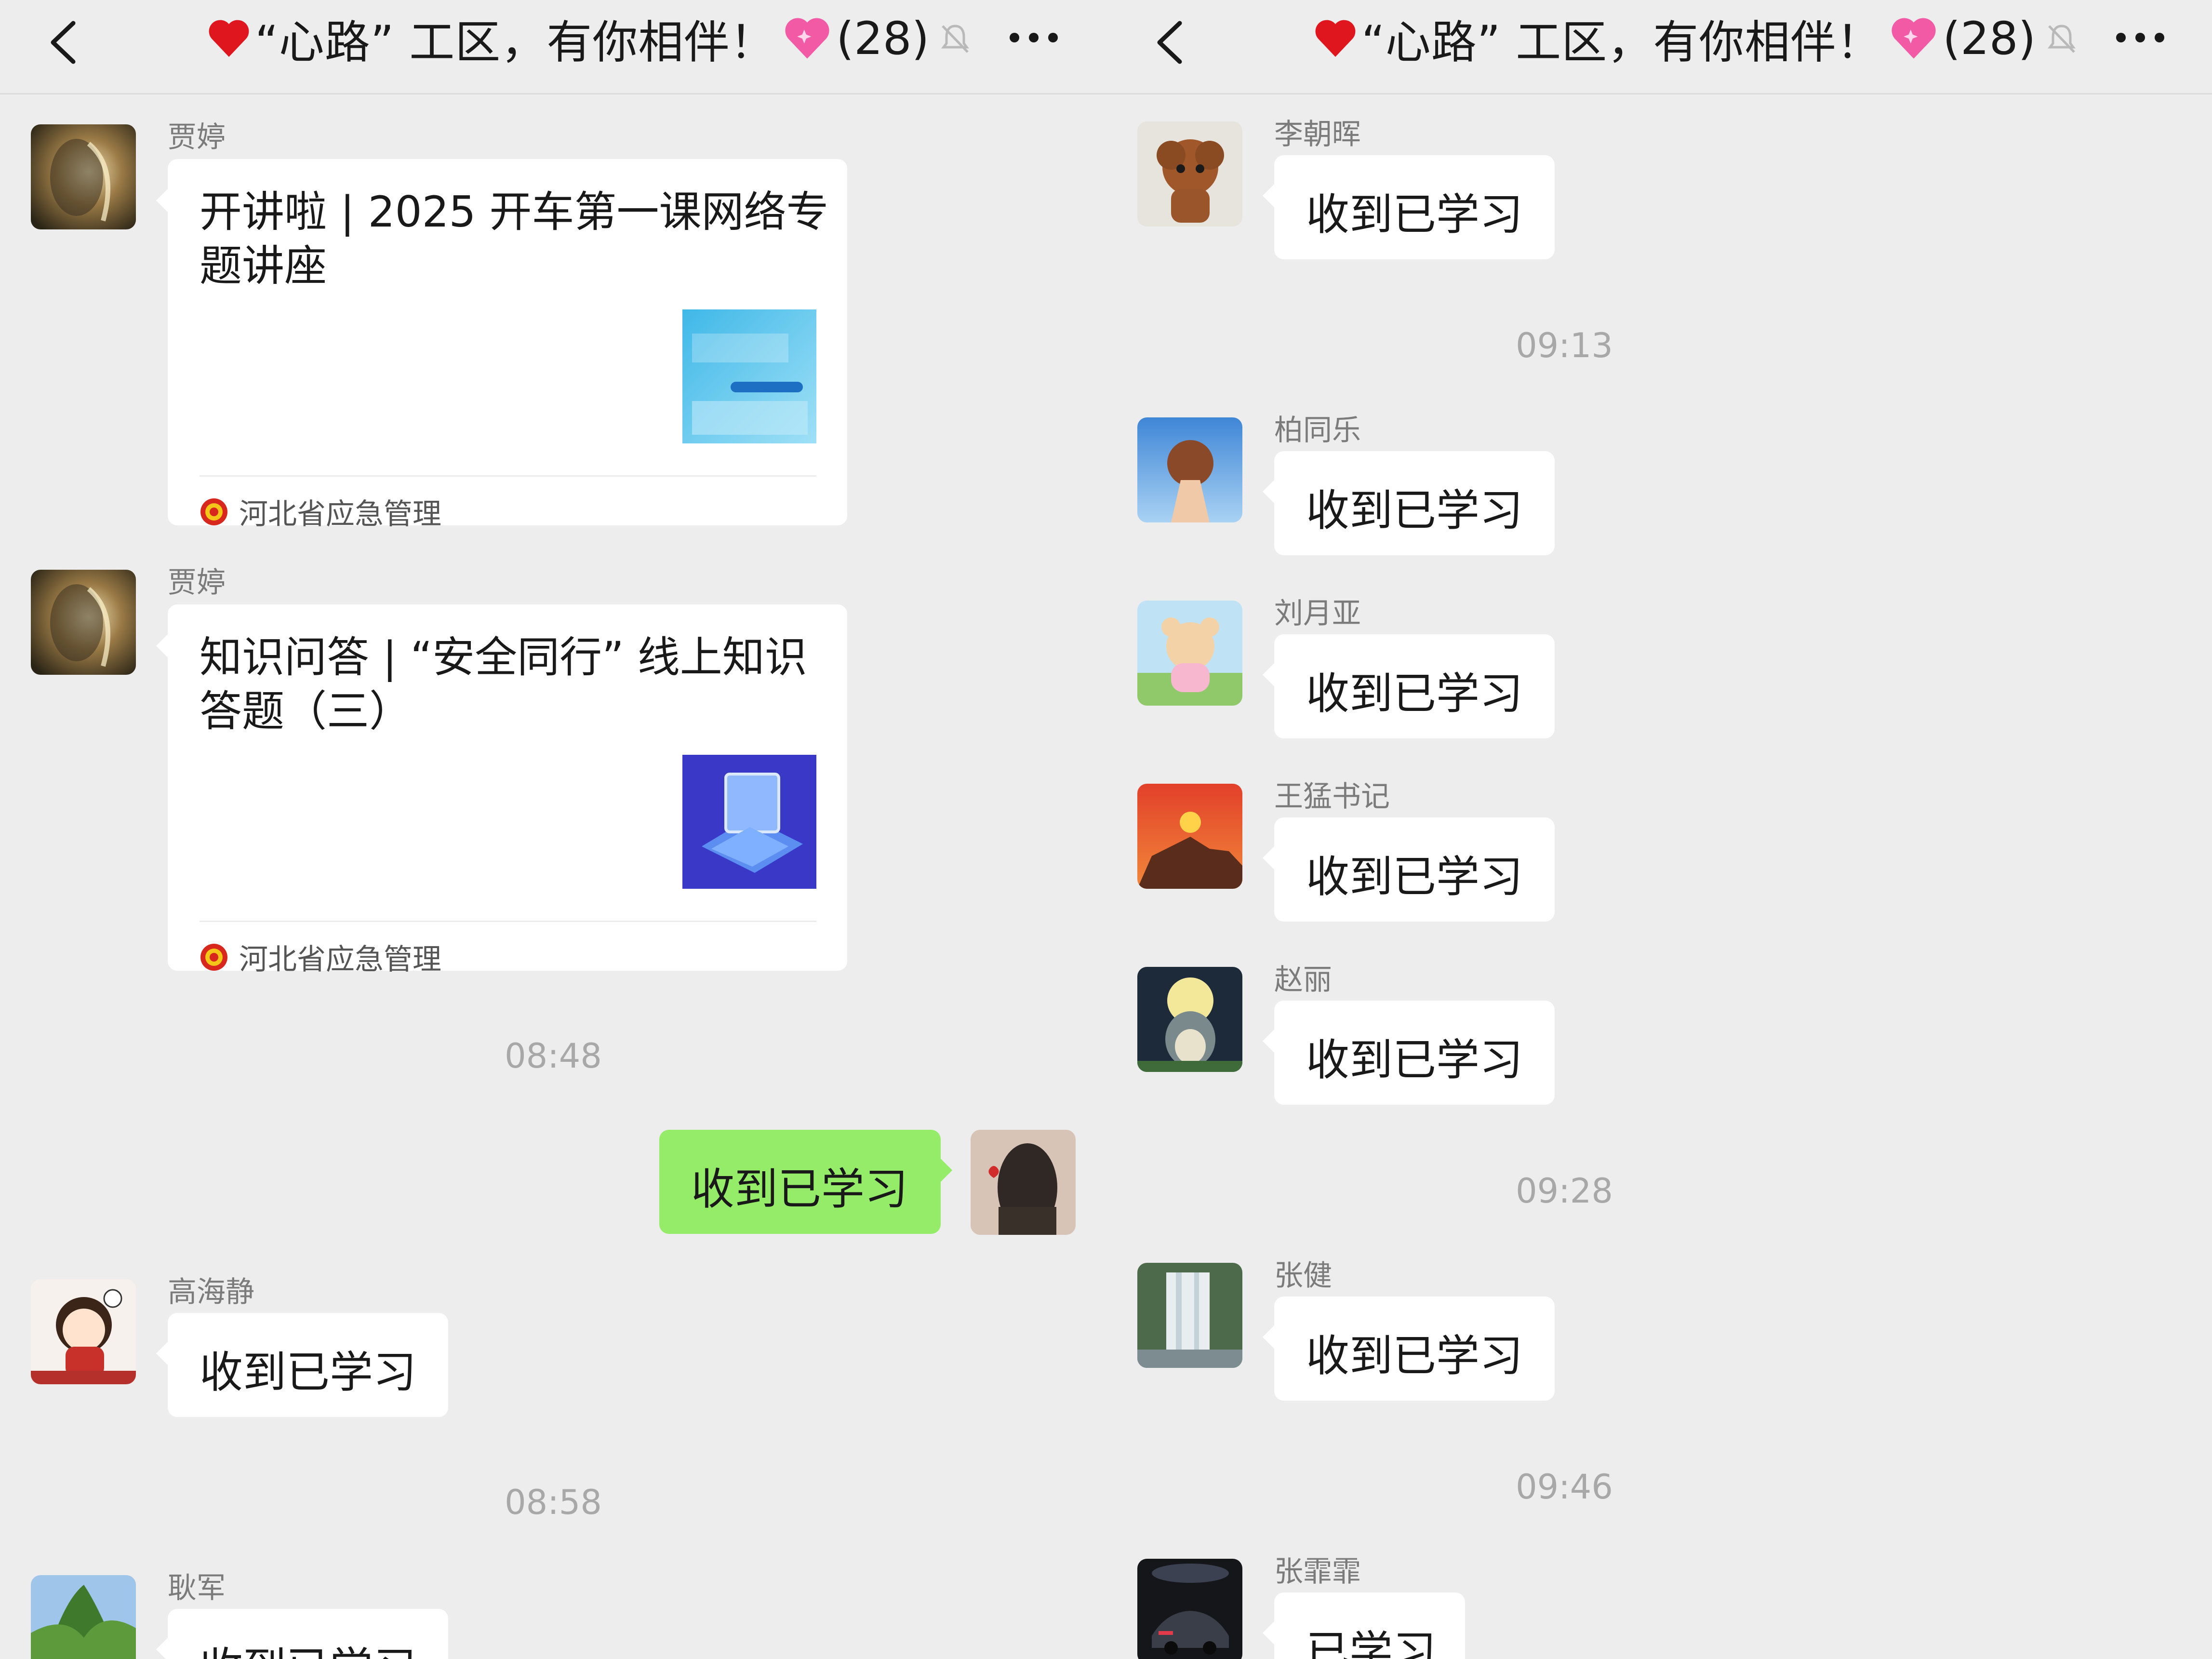  I want to click on timestamp: 08:48, so click(553, 1056).